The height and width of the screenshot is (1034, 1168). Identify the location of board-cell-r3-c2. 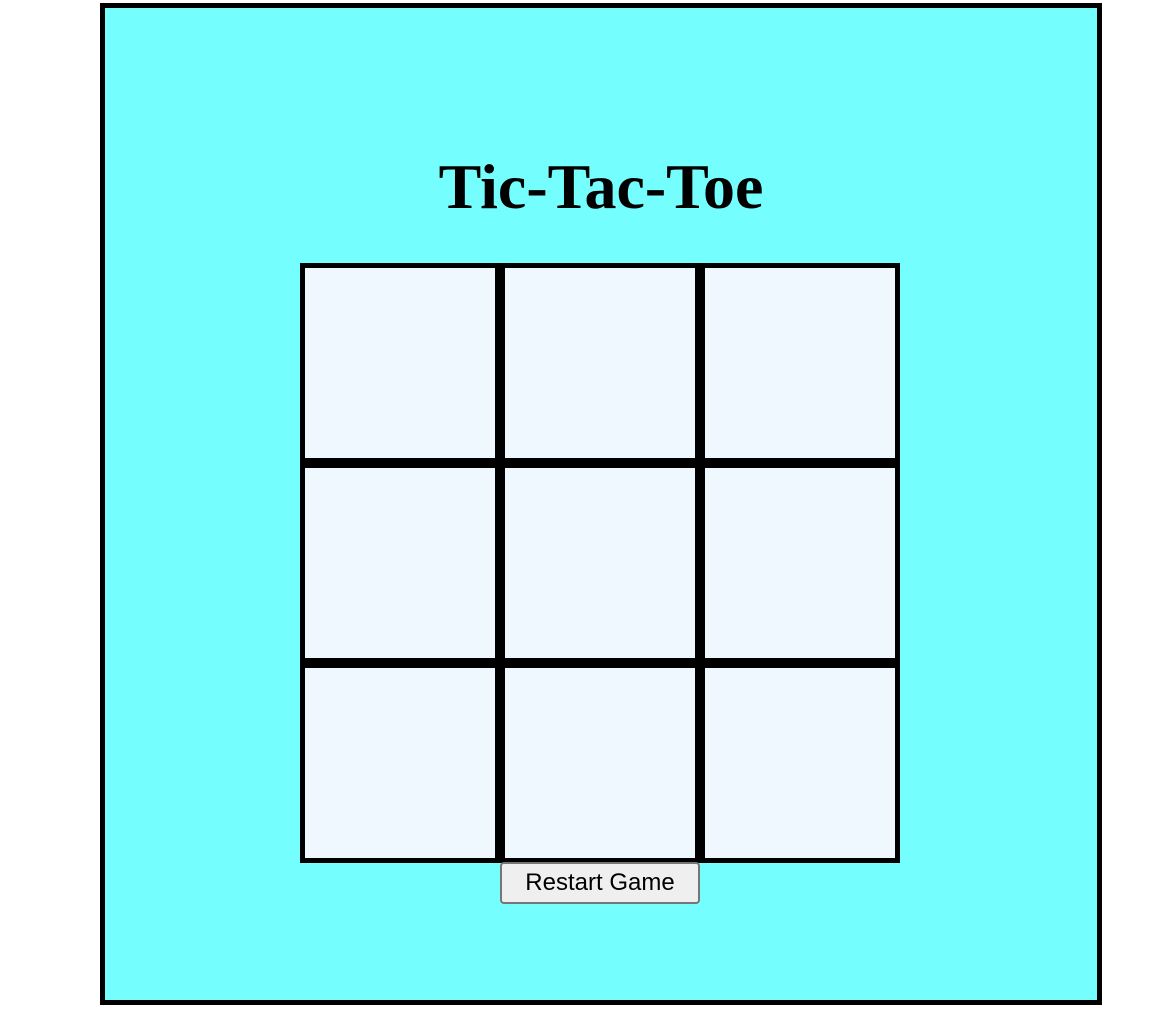
(600, 763).